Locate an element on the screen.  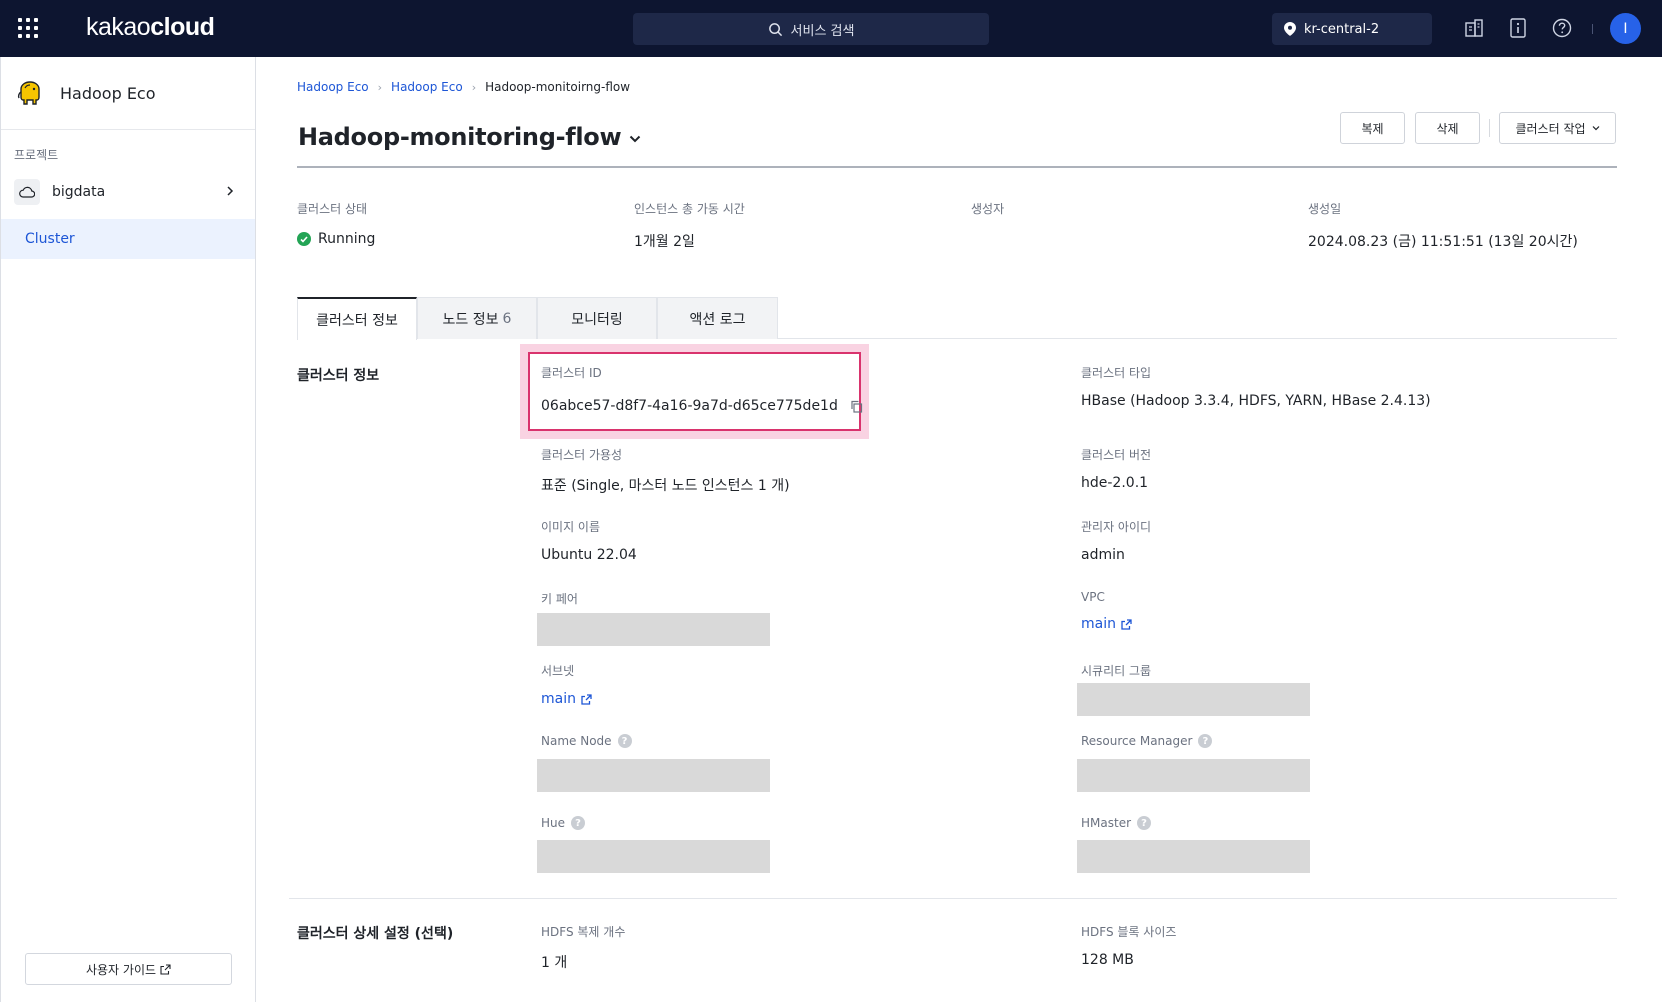
field-security-group: 시큐리티 그룹 is located at coordinates (1193, 689).